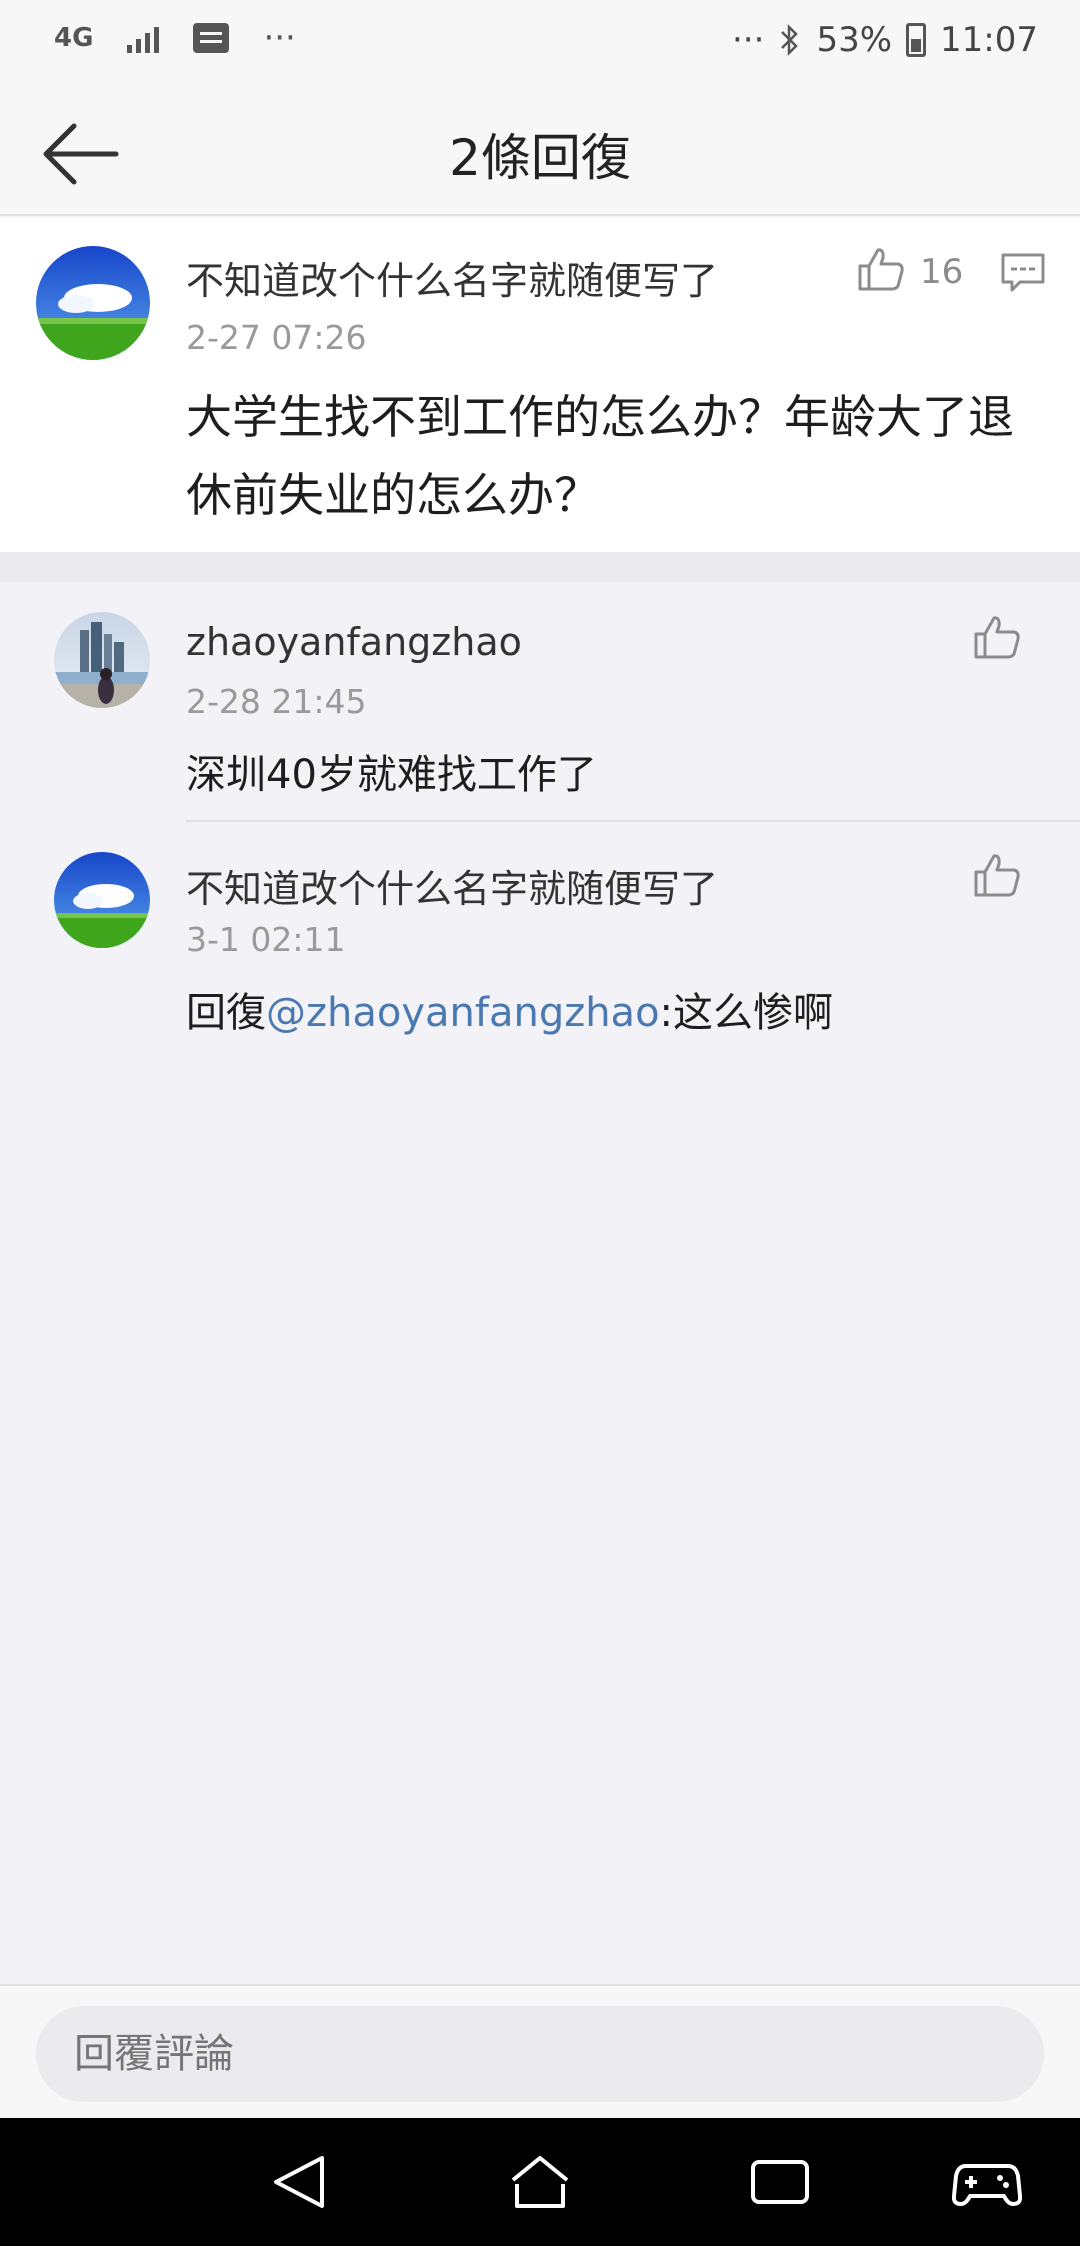  I want to click on reply-text: 回復@zhaoyanfangzhao:这么惨啊, so click(509, 1009).